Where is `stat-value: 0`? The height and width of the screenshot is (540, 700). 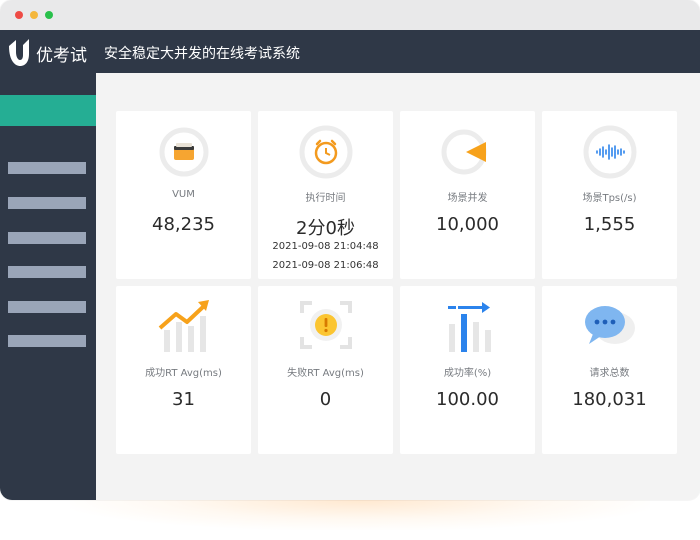 stat-value: 0 is located at coordinates (325, 399).